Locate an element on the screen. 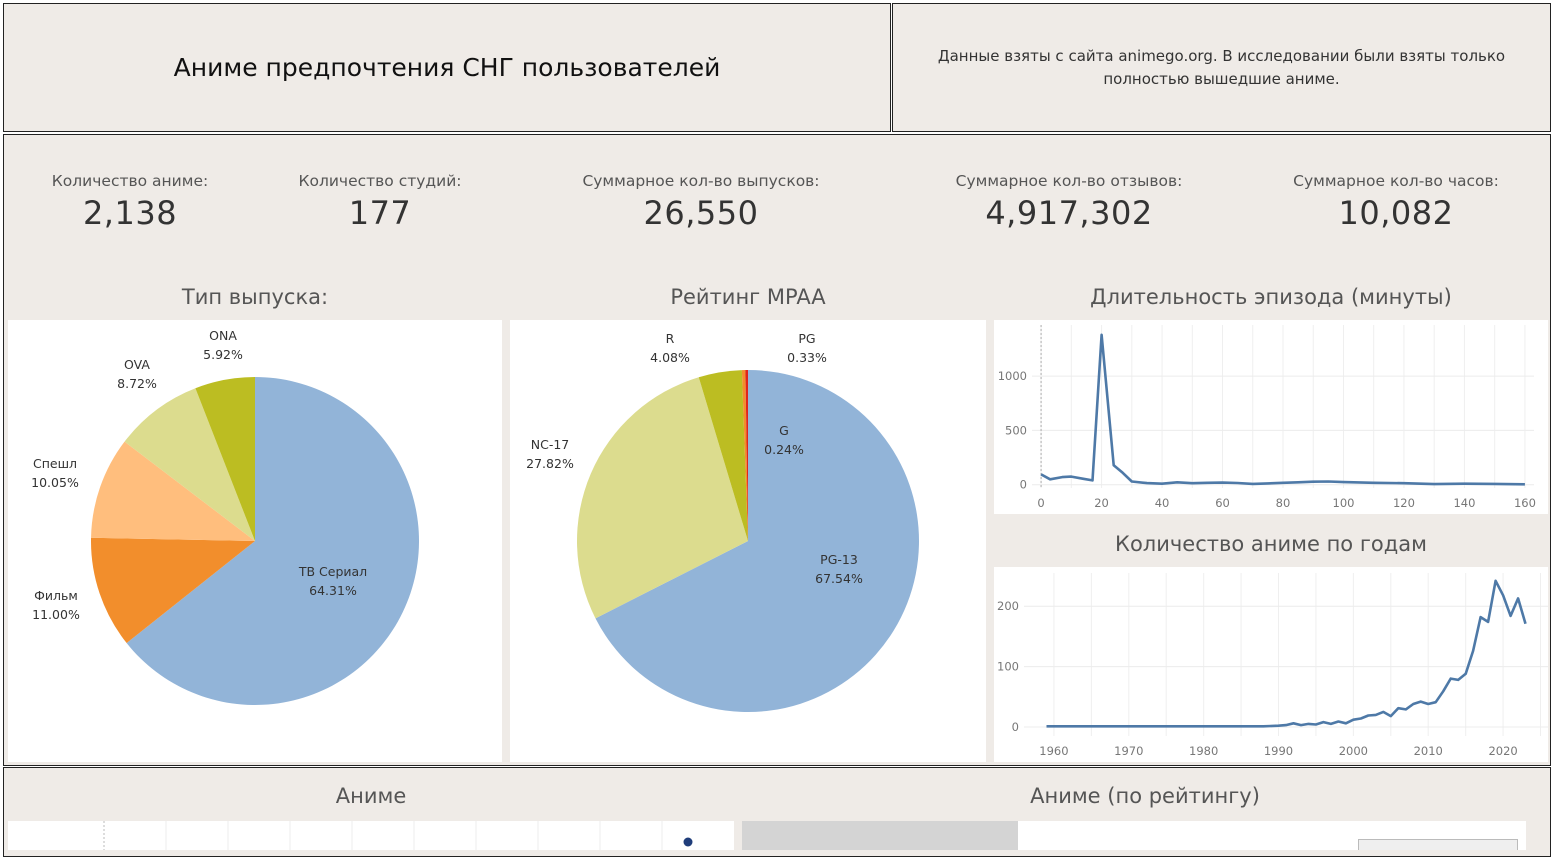  kpi-episodes-total: Суммарное кол-во выпусков: 26,550 is located at coordinates (701, 202).